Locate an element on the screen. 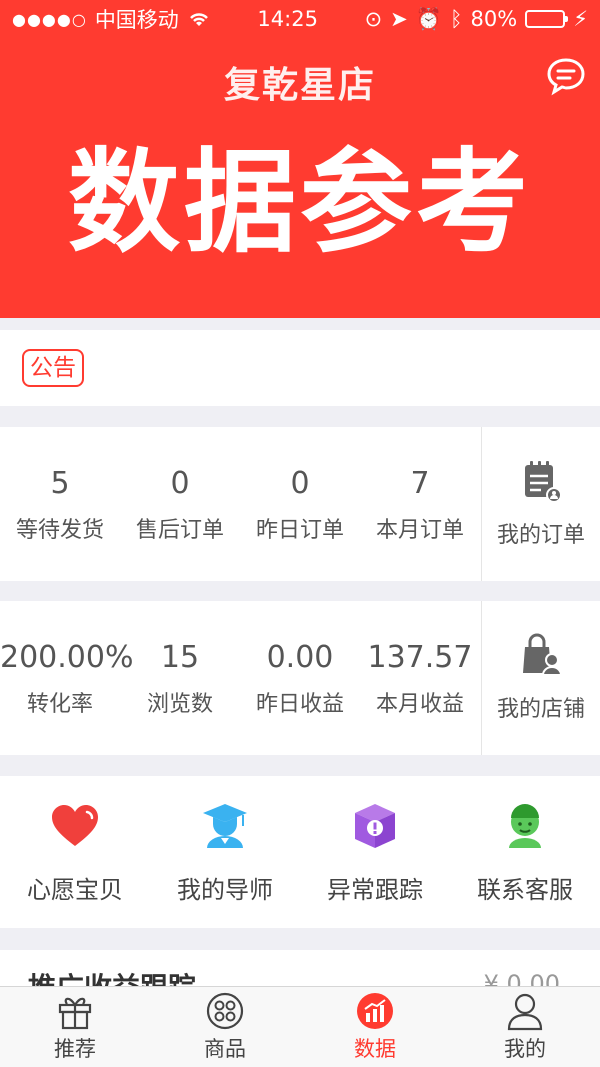 The height and width of the screenshot is (1067, 600). stat-label: 昨日订单 is located at coordinates (299, 530).